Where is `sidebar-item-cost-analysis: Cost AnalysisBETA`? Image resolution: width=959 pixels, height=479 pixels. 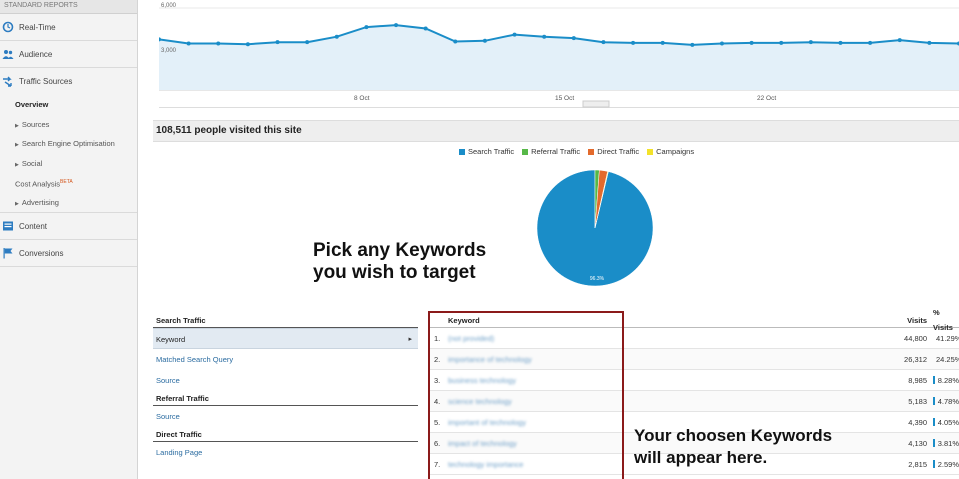
sidebar-item-cost-analysis: Cost AnalysisBETA is located at coordinates (68, 183).